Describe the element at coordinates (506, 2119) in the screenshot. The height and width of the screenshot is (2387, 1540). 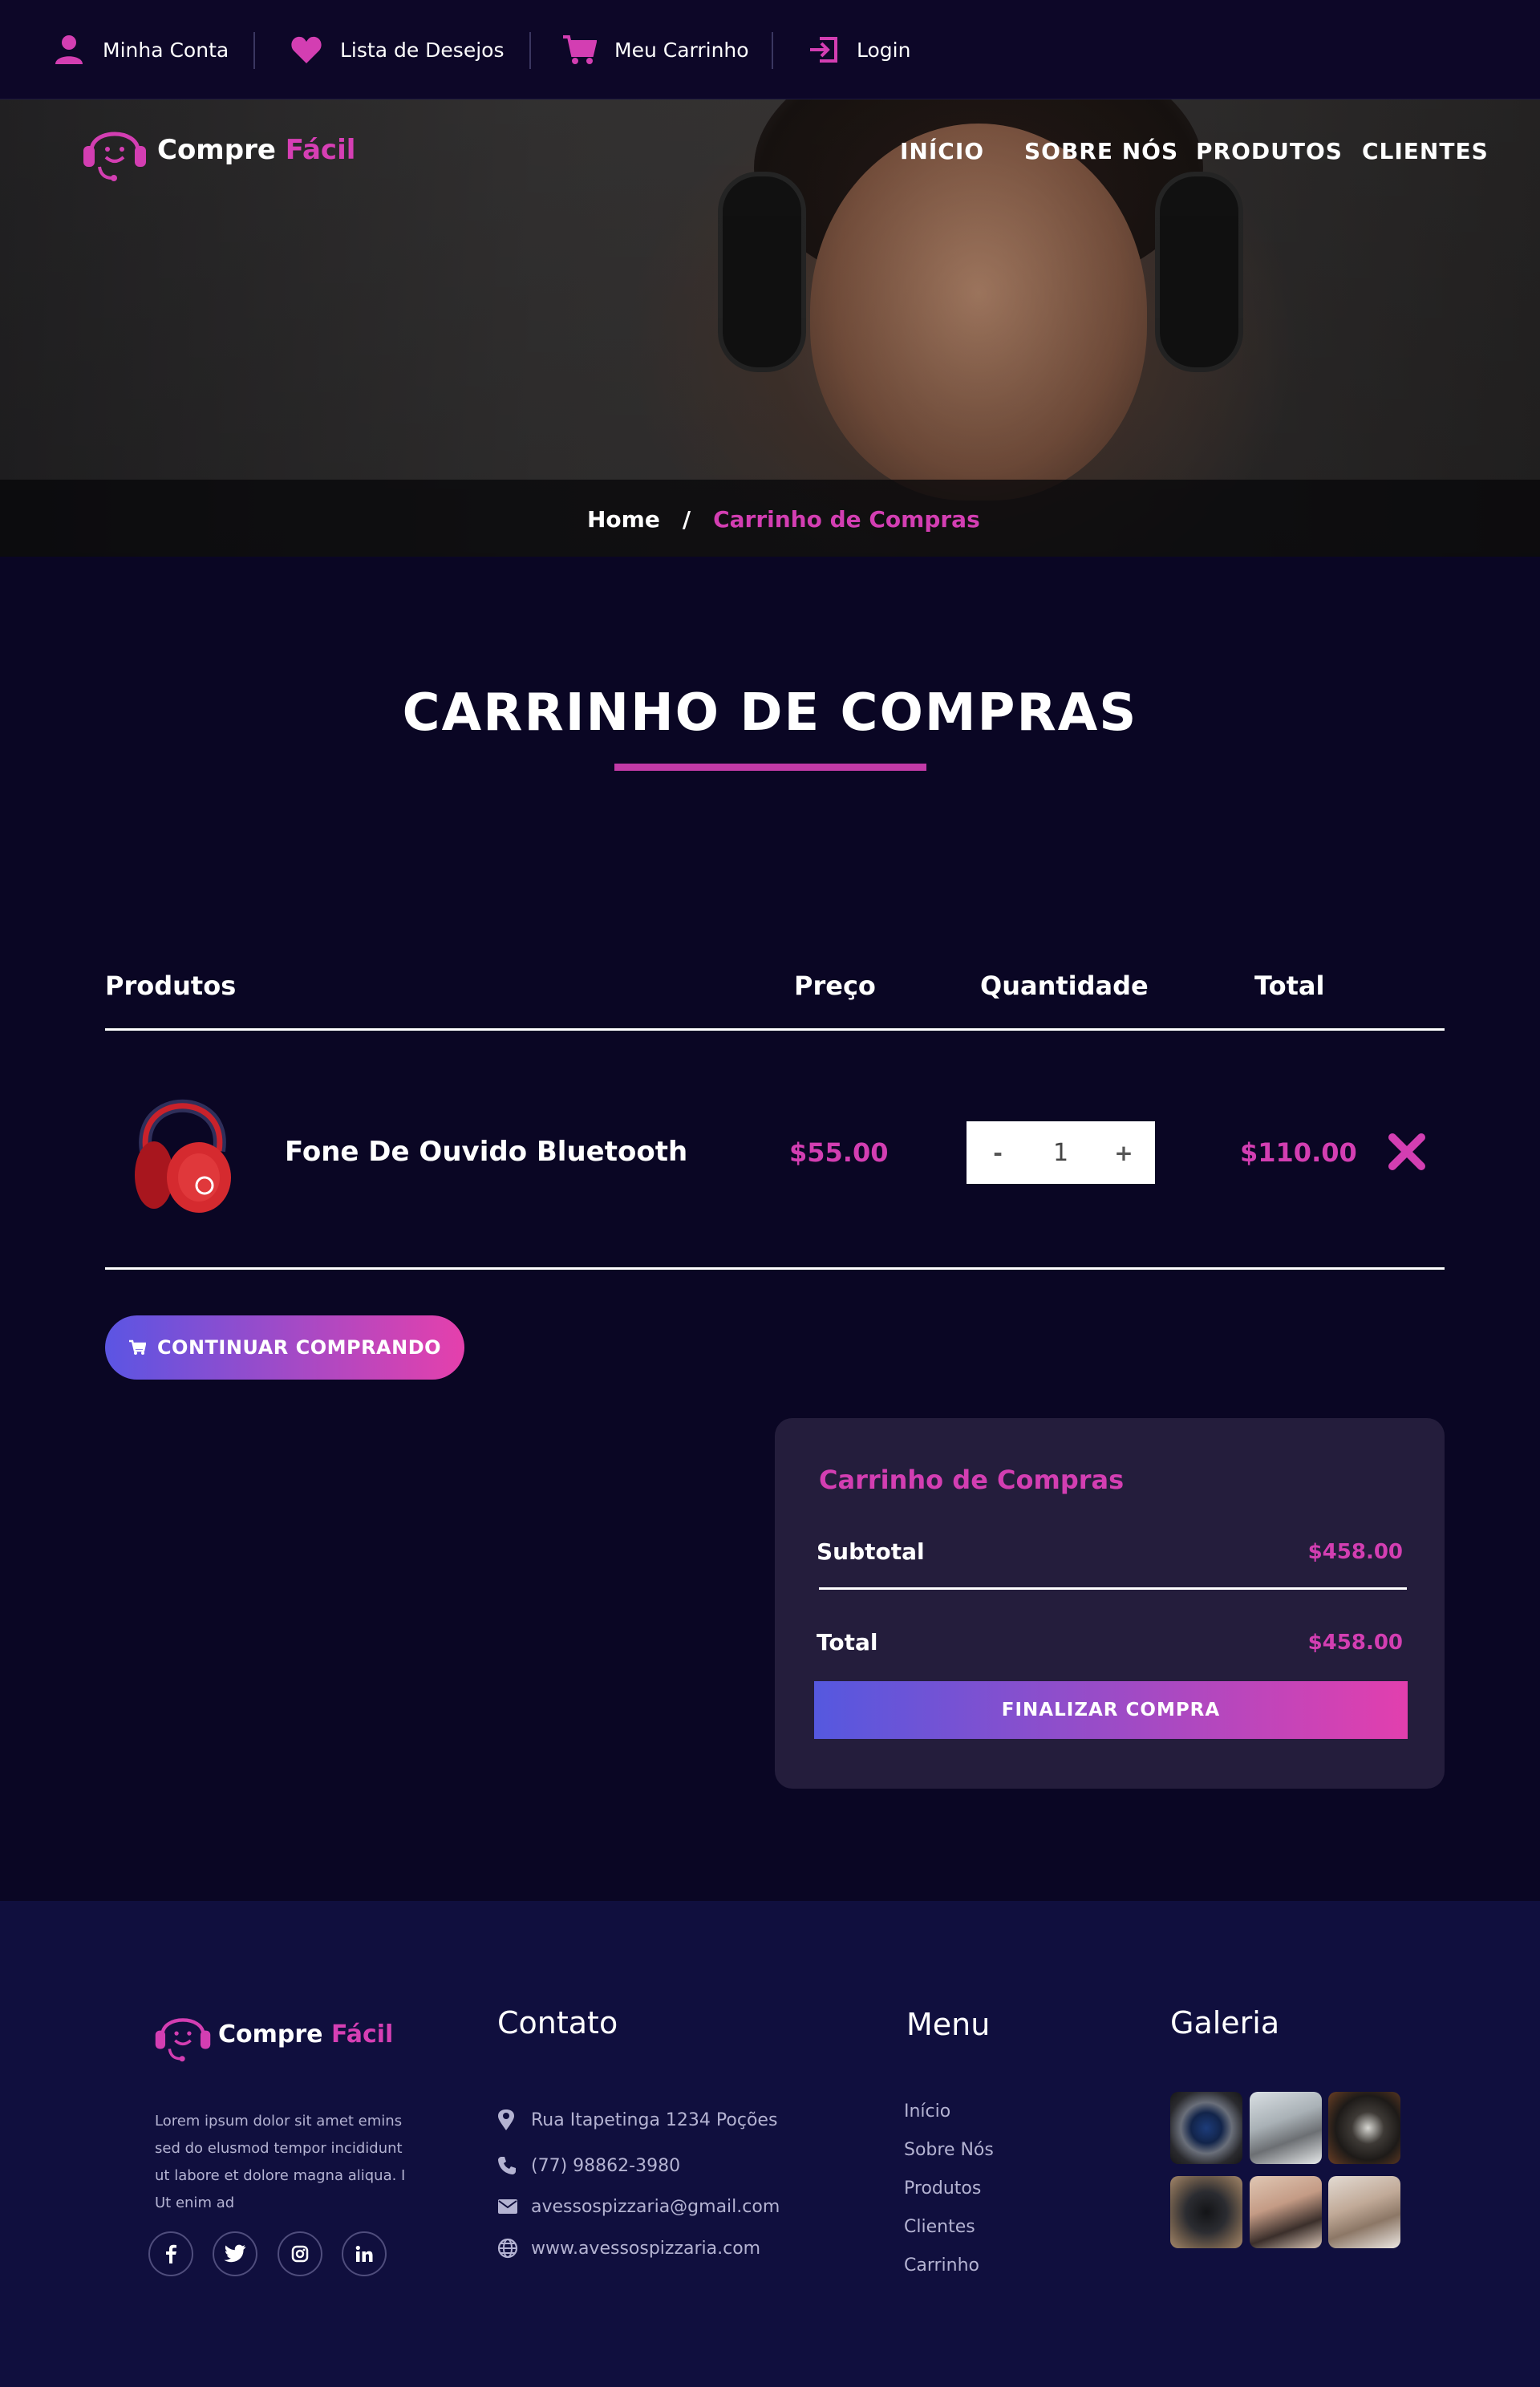
I see `map-pin-icon` at that location.